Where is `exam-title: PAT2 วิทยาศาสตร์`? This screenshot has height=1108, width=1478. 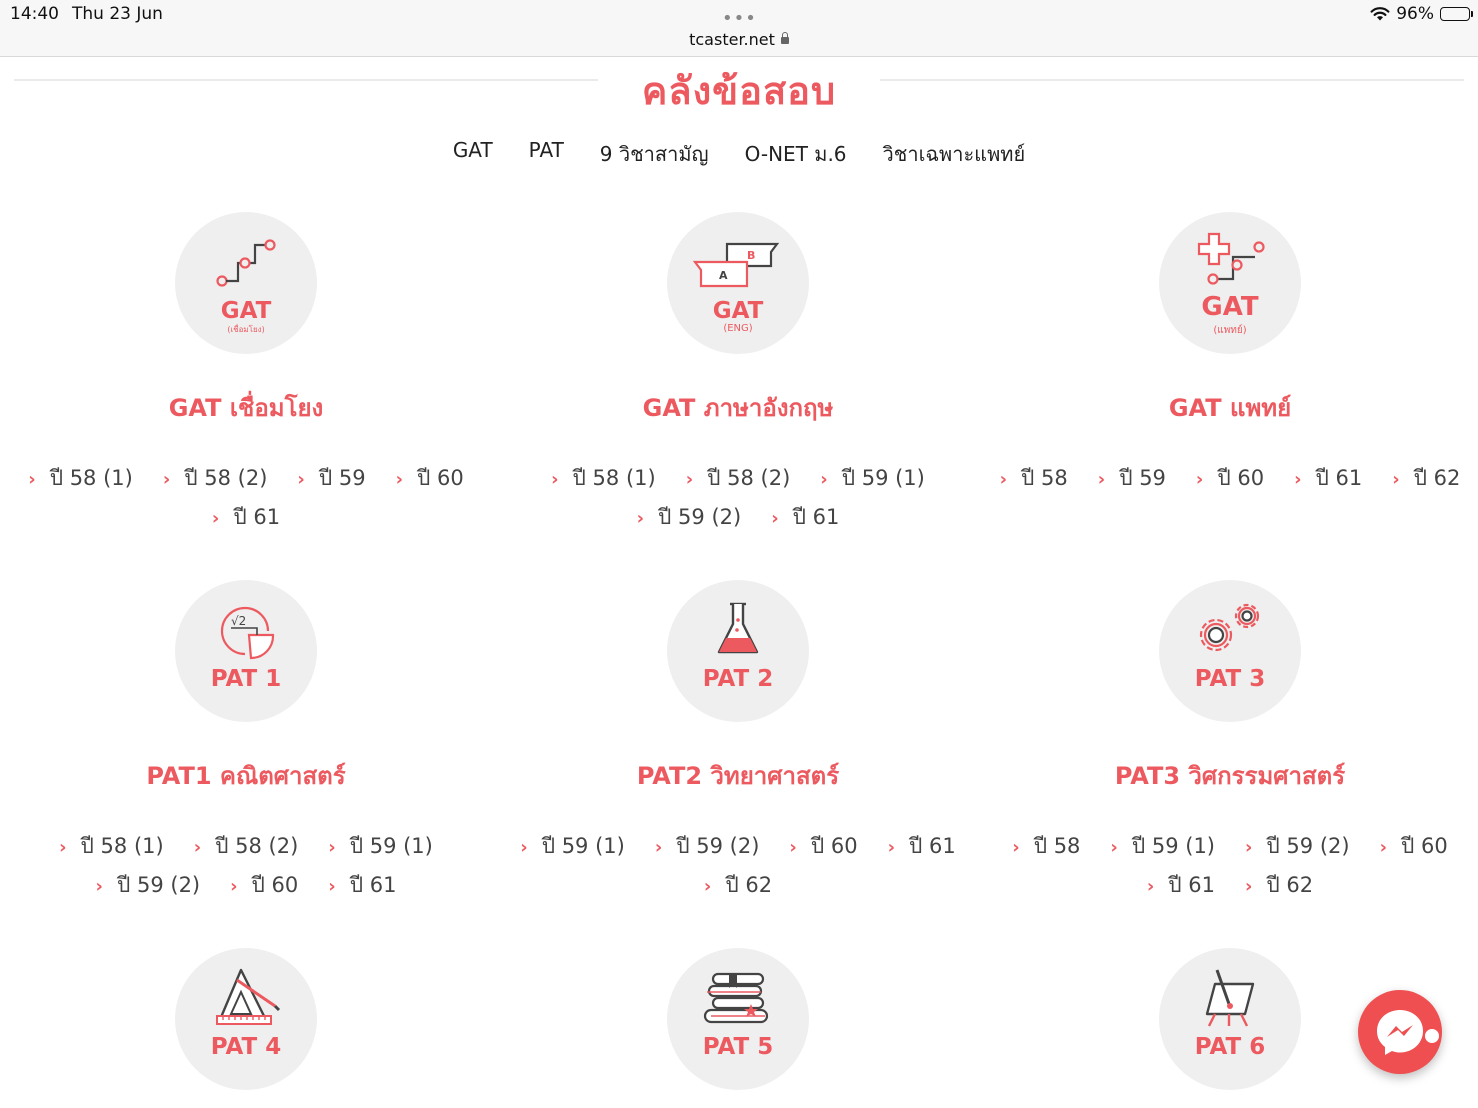
exam-title: PAT2 วิทยาศาสตร์ is located at coordinates (738, 776).